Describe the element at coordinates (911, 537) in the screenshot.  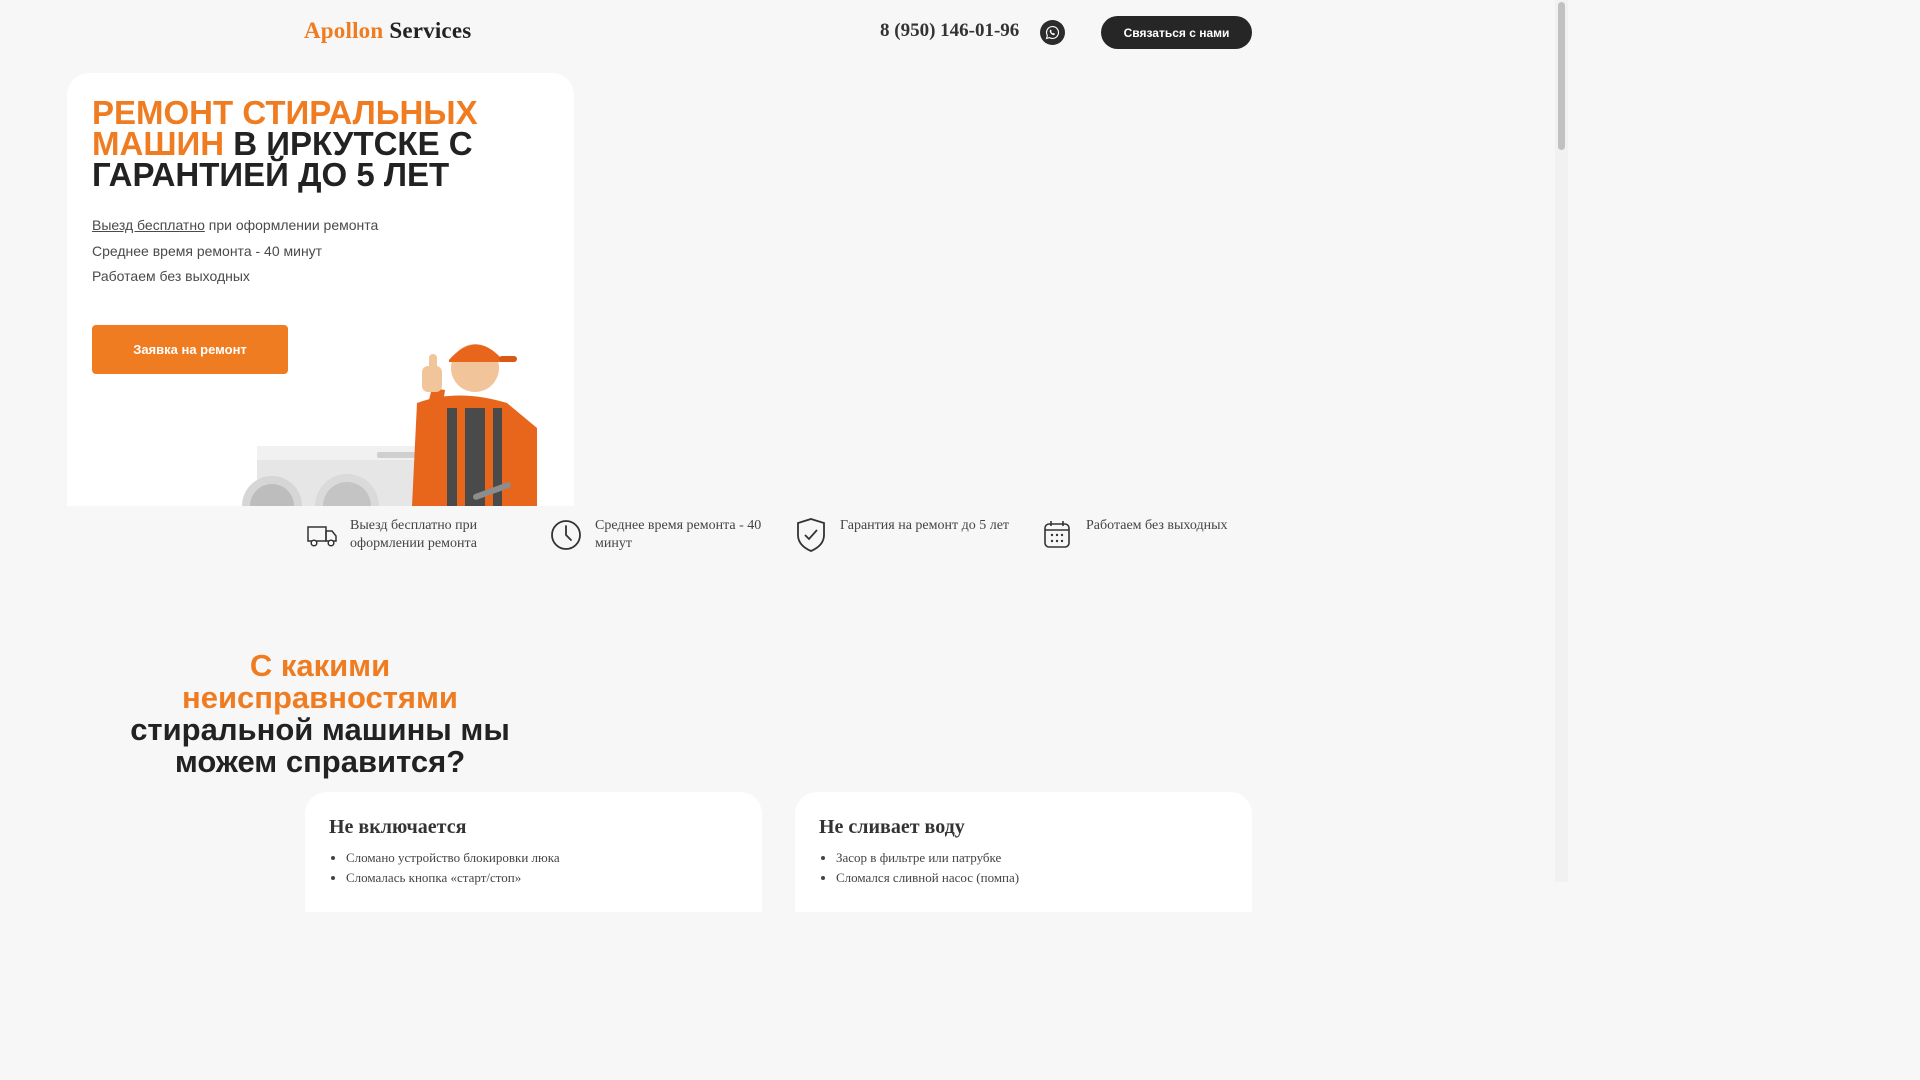
I see `feature-warranty: Гарантия на ремонт до 5 лет` at that location.